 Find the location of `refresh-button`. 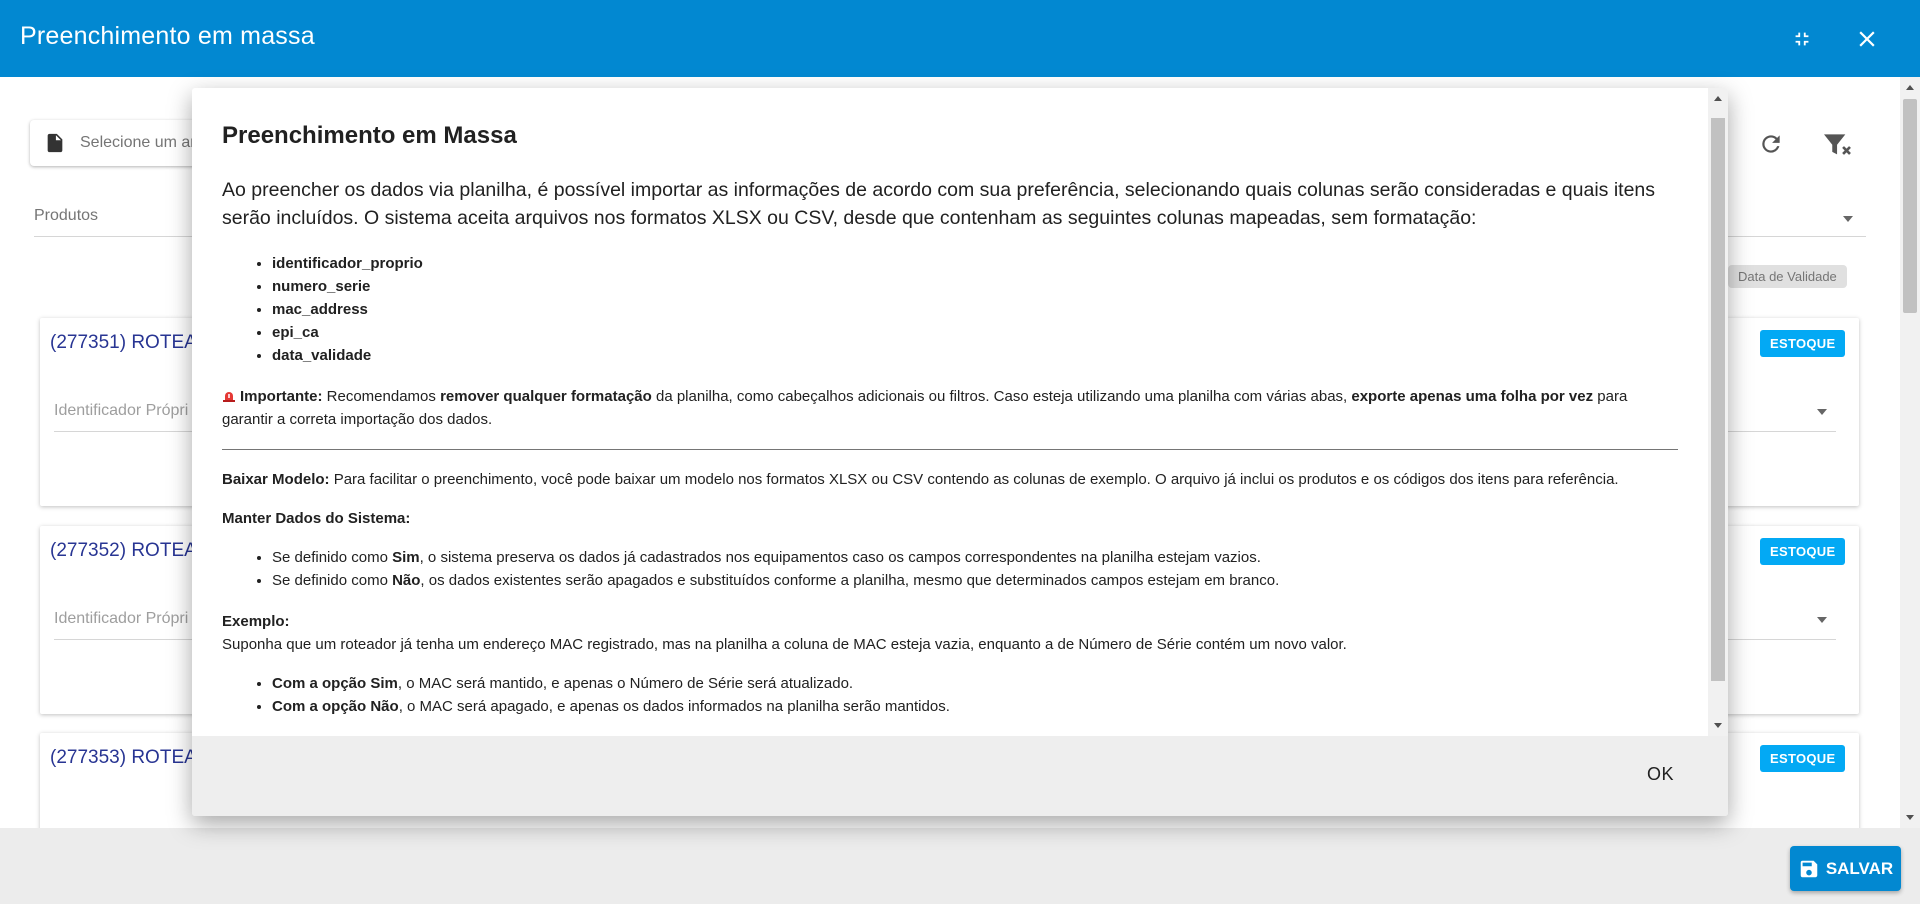

refresh-button is located at coordinates (1771, 146).